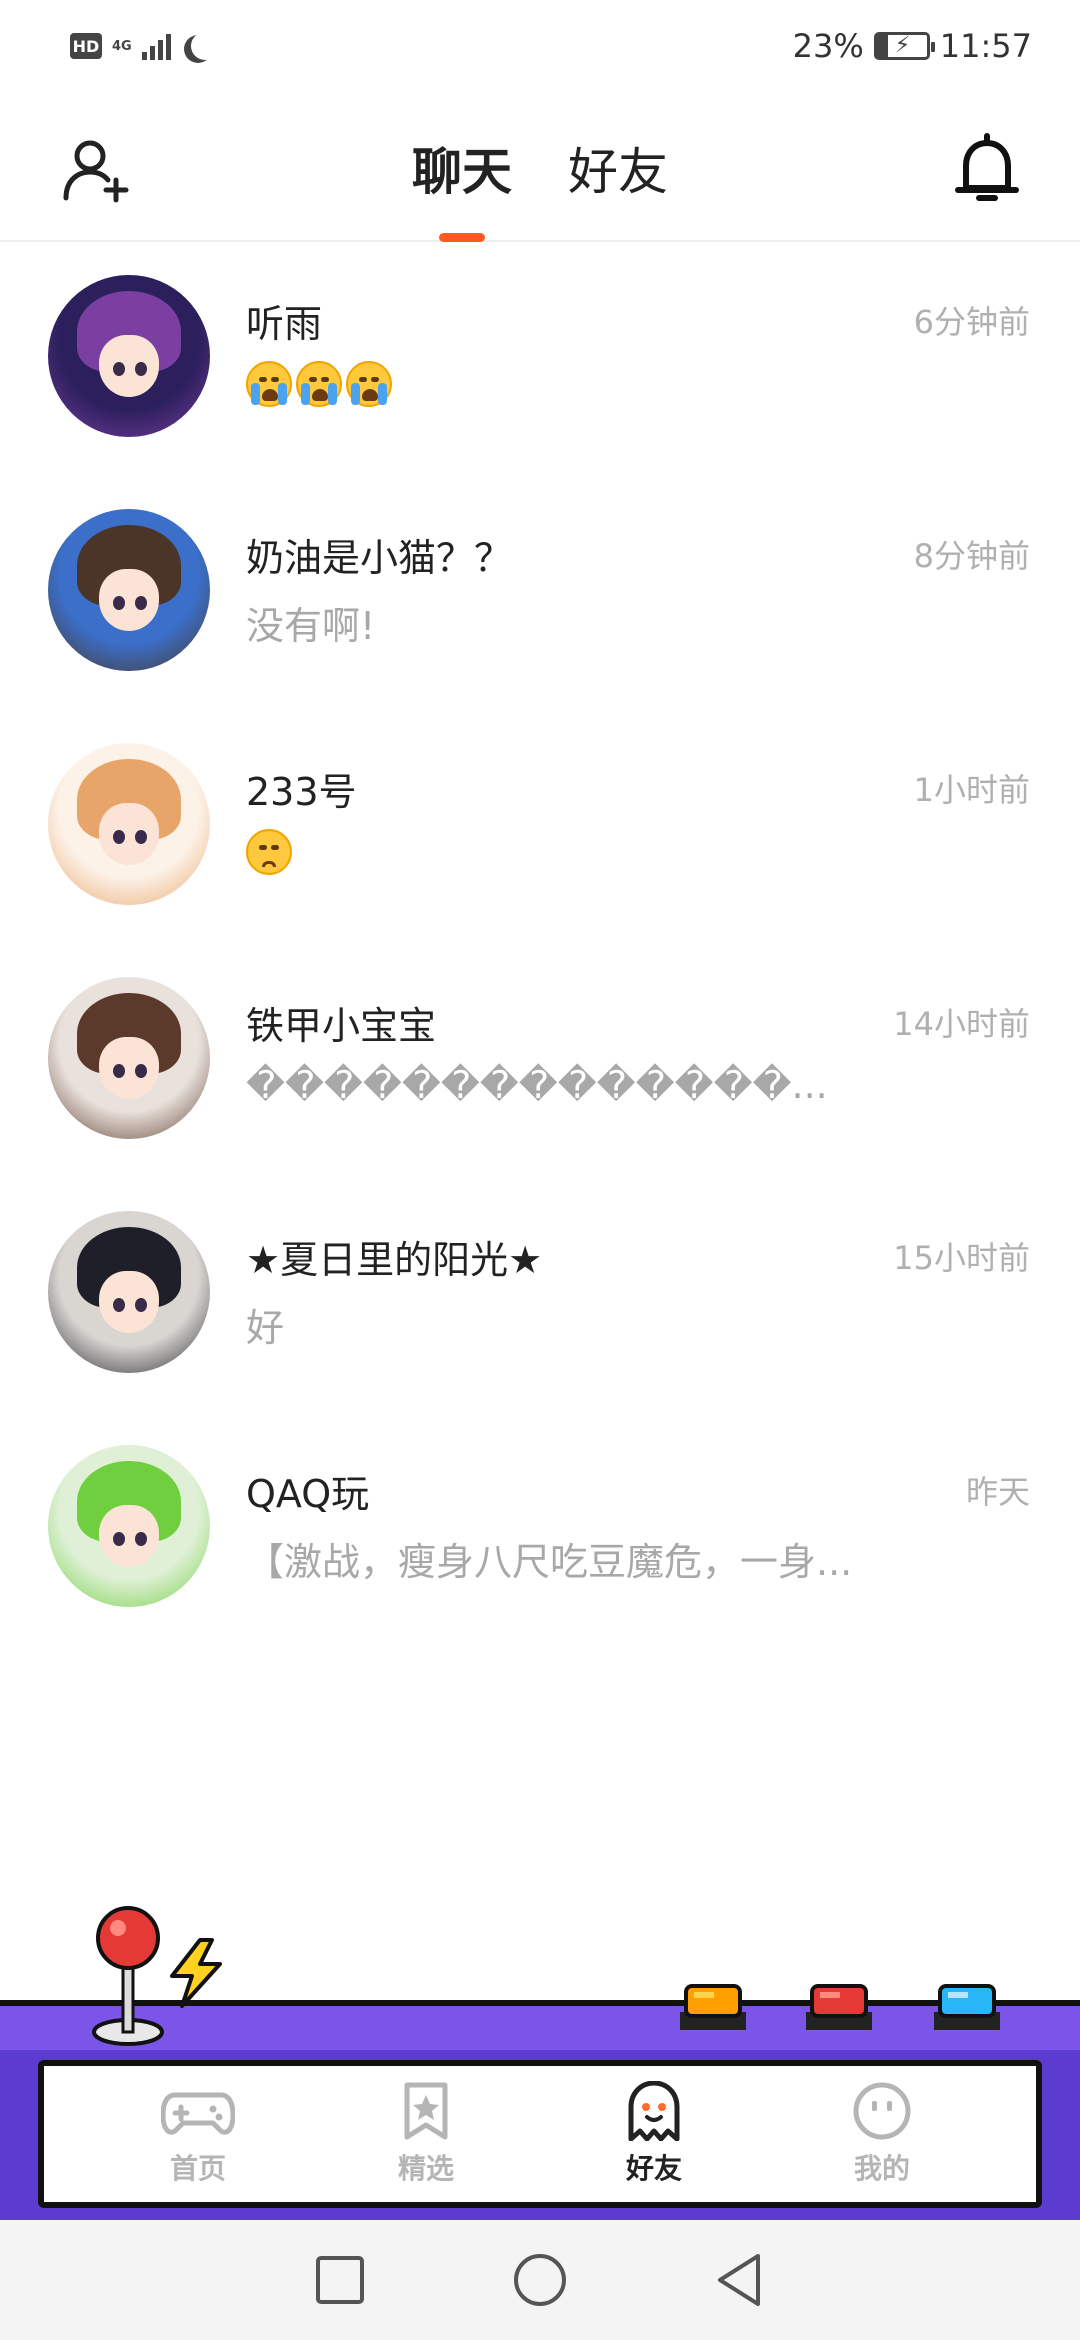 Image resolution: width=1080 pixels, height=2340 pixels. What do you see at coordinates (654, 2170) in the screenshot?
I see `nav-label: 好友` at bounding box center [654, 2170].